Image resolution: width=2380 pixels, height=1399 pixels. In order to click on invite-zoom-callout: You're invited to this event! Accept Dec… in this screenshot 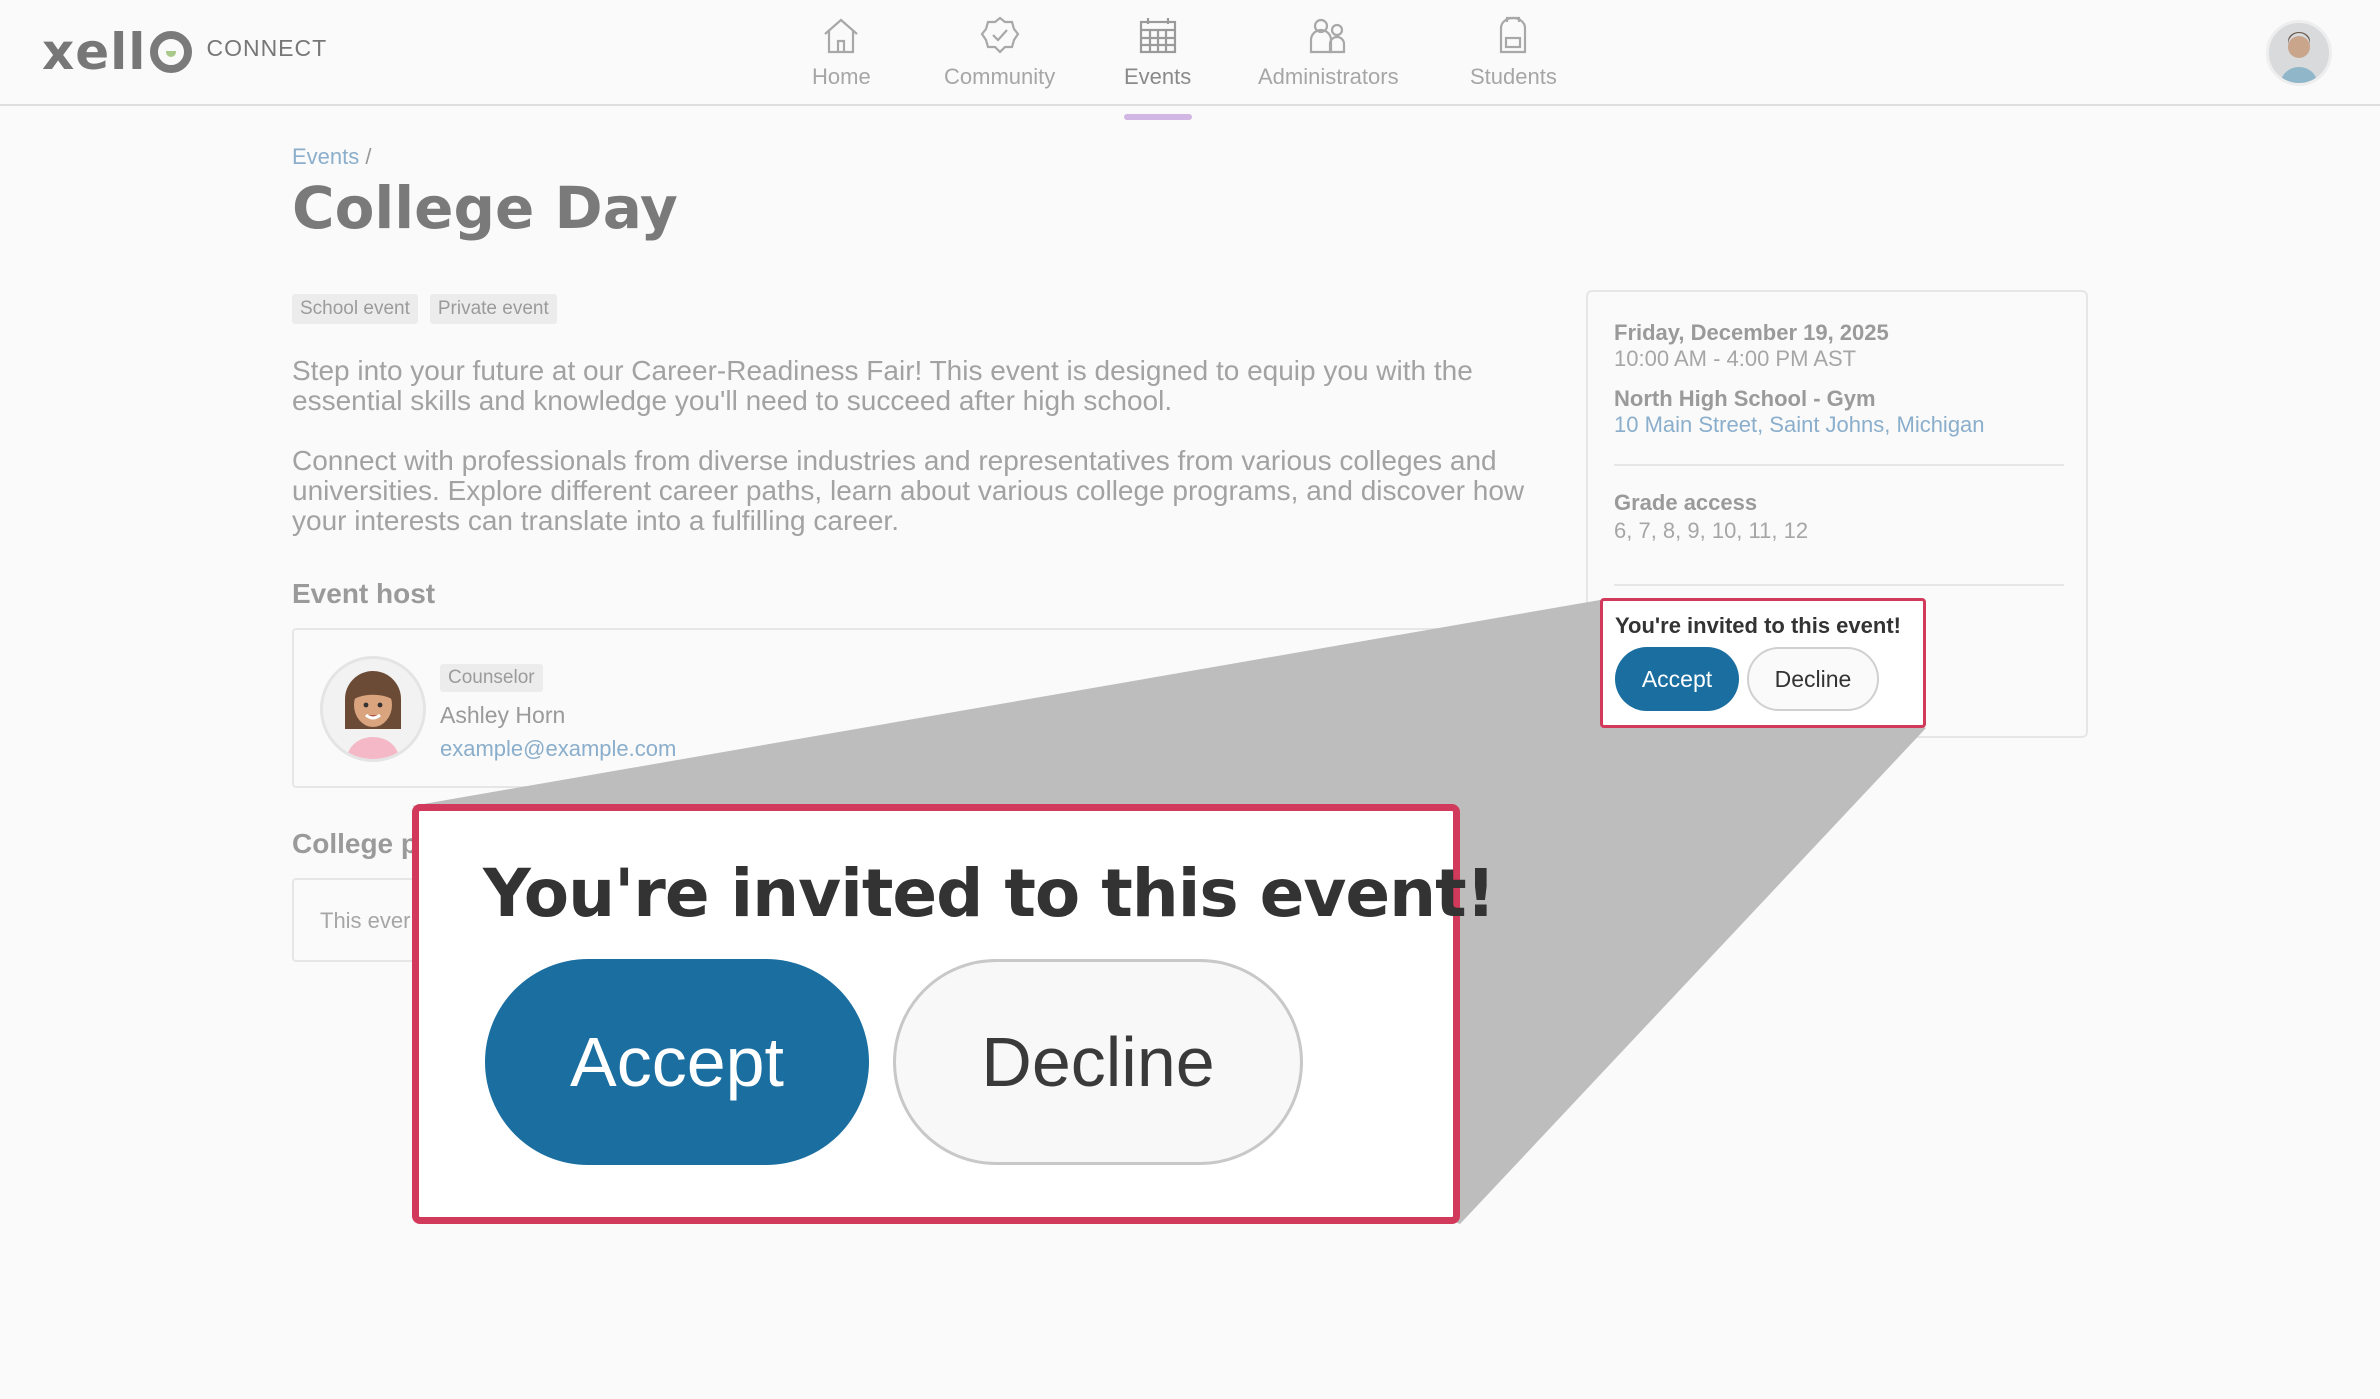, I will do `click(954, 1014)`.